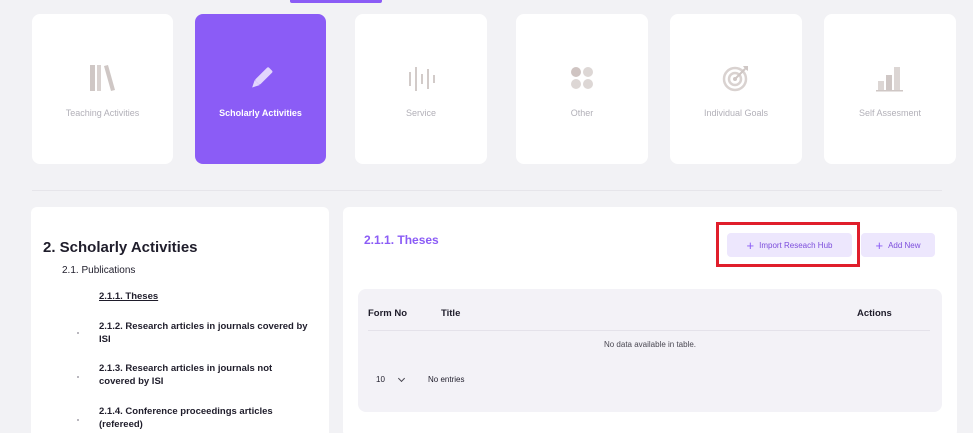 The width and height of the screenshot is (973, 433). I want to click on books-icon, so click(103, 78).